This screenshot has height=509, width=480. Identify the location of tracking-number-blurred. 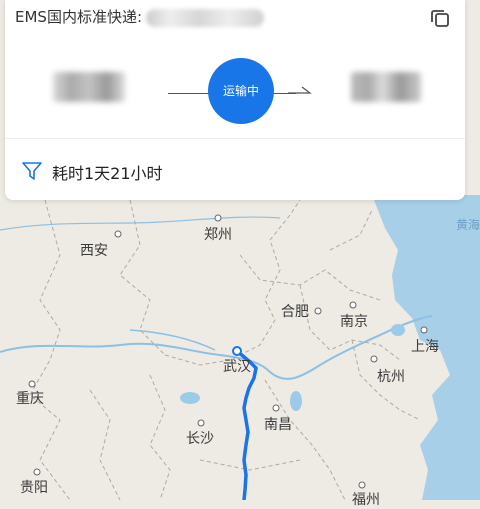
(205, 17).